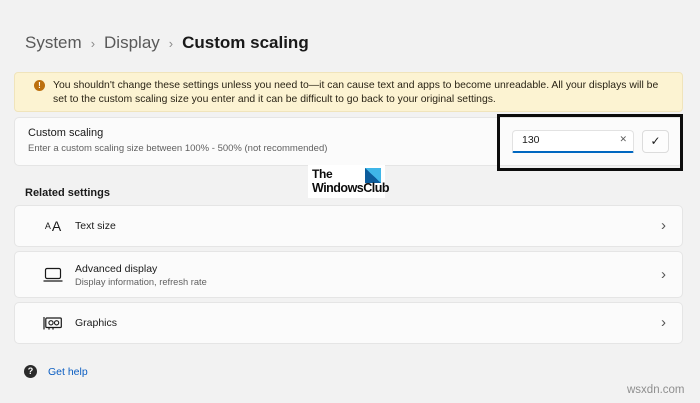 Image resolution: width=700 pixels, height=403 pixels. I want to click on custom-scaling-input, so click(573, 141).